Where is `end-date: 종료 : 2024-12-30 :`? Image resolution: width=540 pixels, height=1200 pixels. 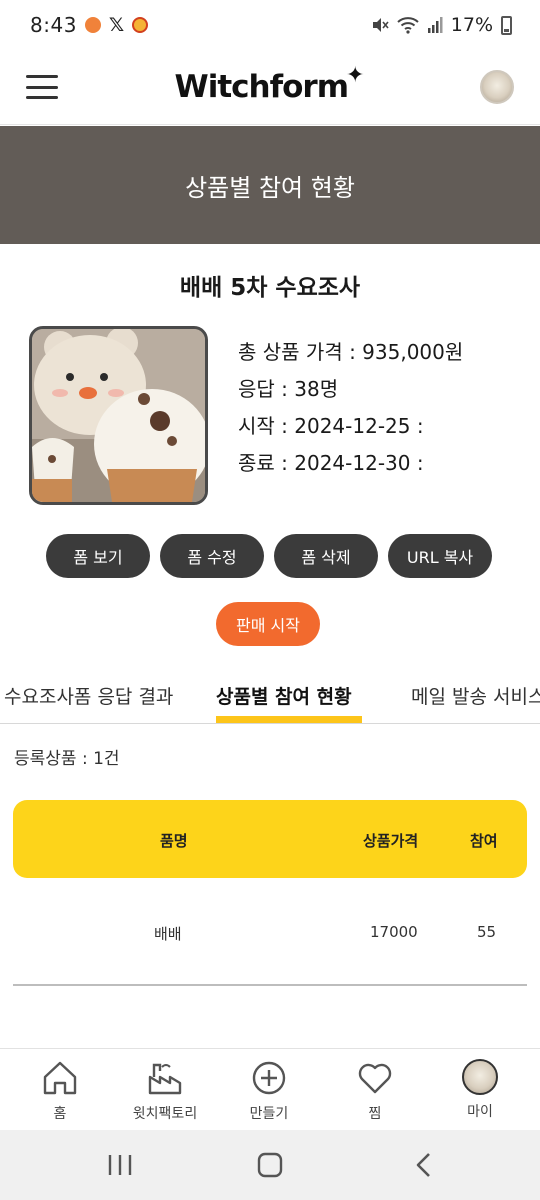
end-date: 종료 : 2024-12-30 : is located at coordinates (331, 463).